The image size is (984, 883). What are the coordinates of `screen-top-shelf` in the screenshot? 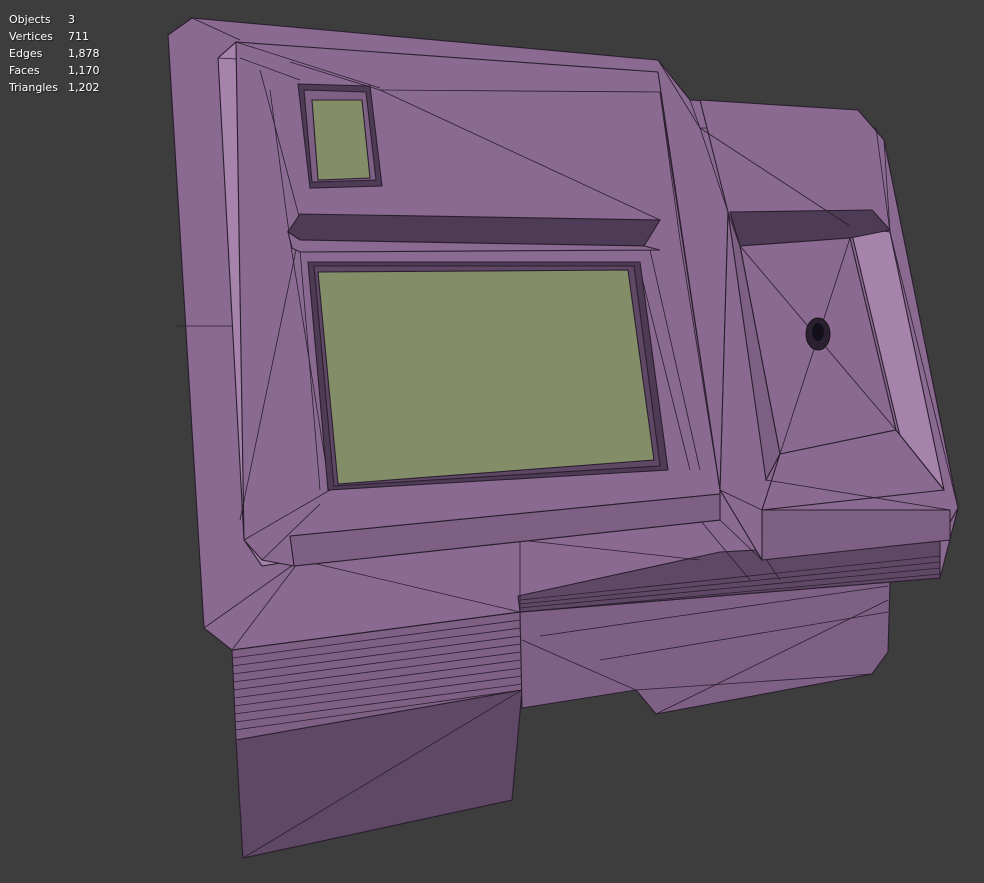 It's located at (474, 233).